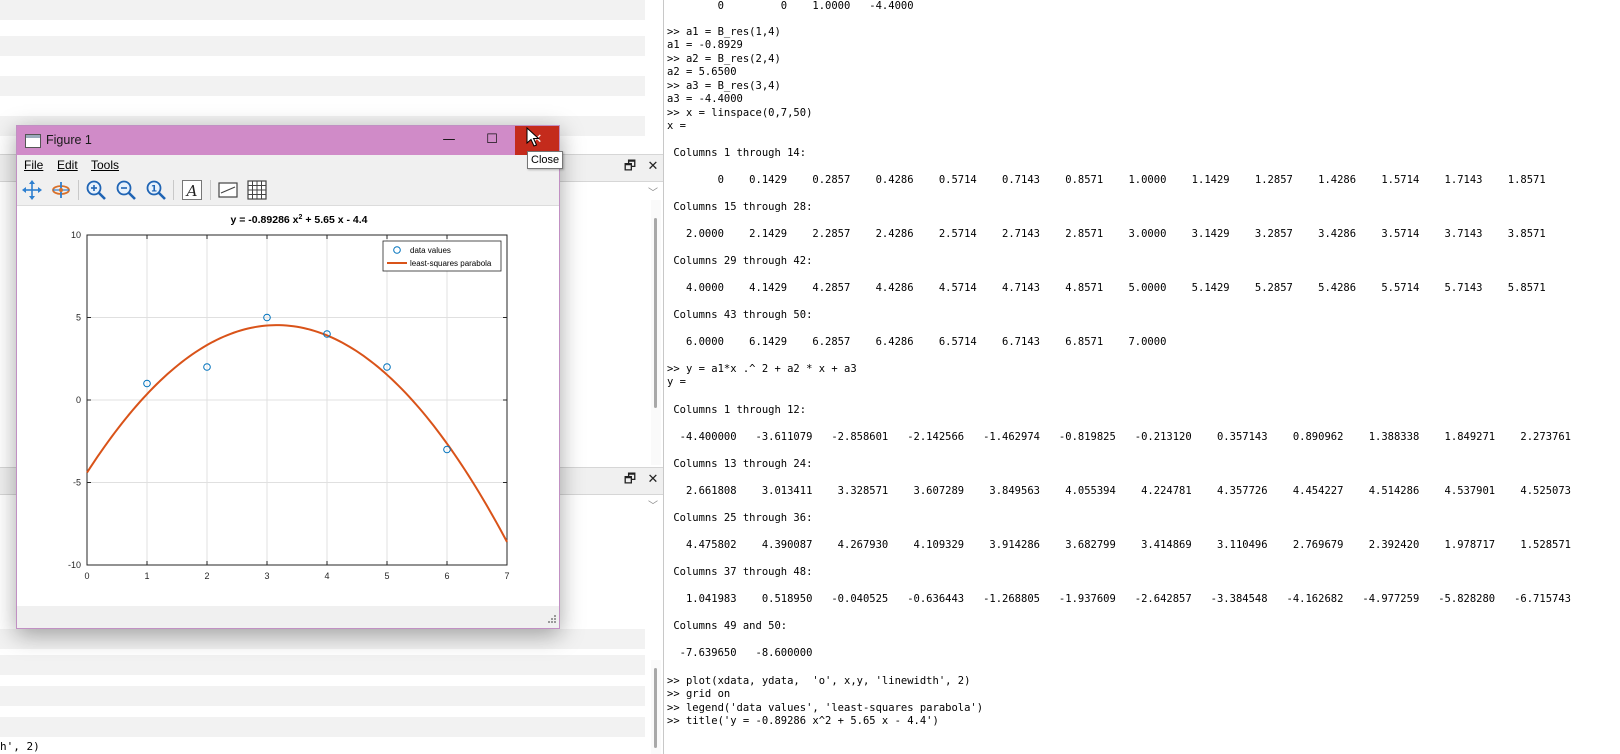 This screenshot has height=754, width=1620. I want to click on legend-toggle-icon, so click(228, 190).